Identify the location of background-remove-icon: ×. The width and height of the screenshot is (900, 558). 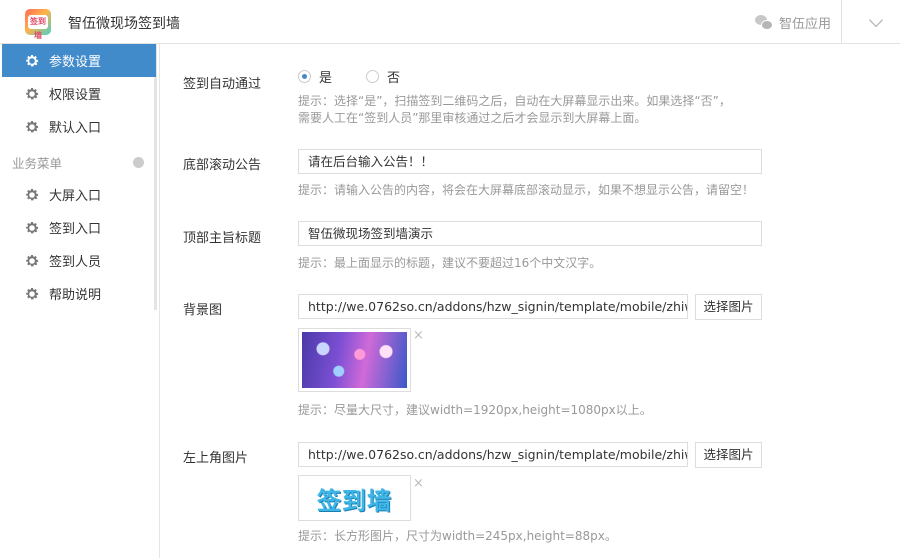
(418, 335).